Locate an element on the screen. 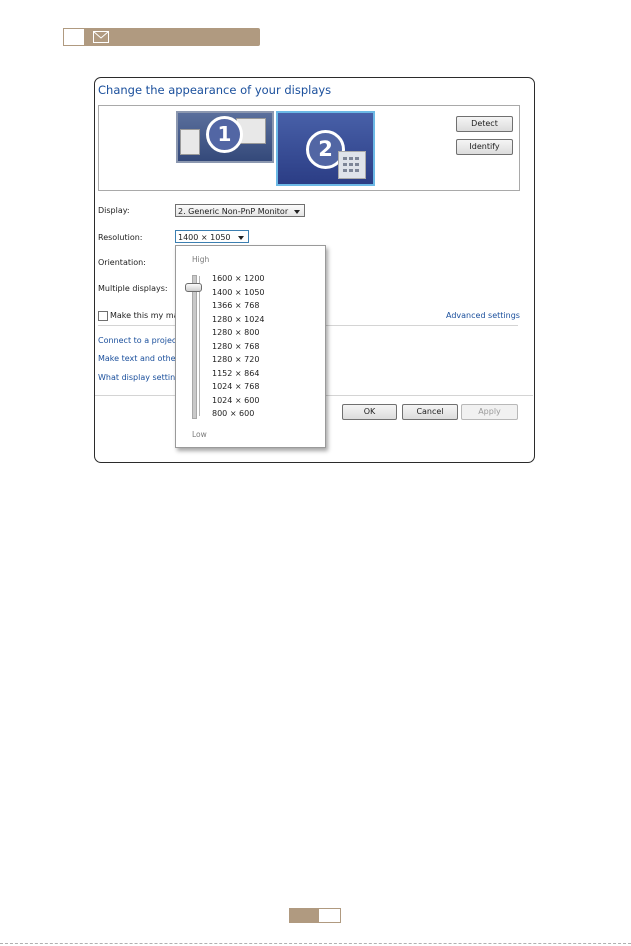  orientation-label: Orientation: is located at coordinates (122, 262).